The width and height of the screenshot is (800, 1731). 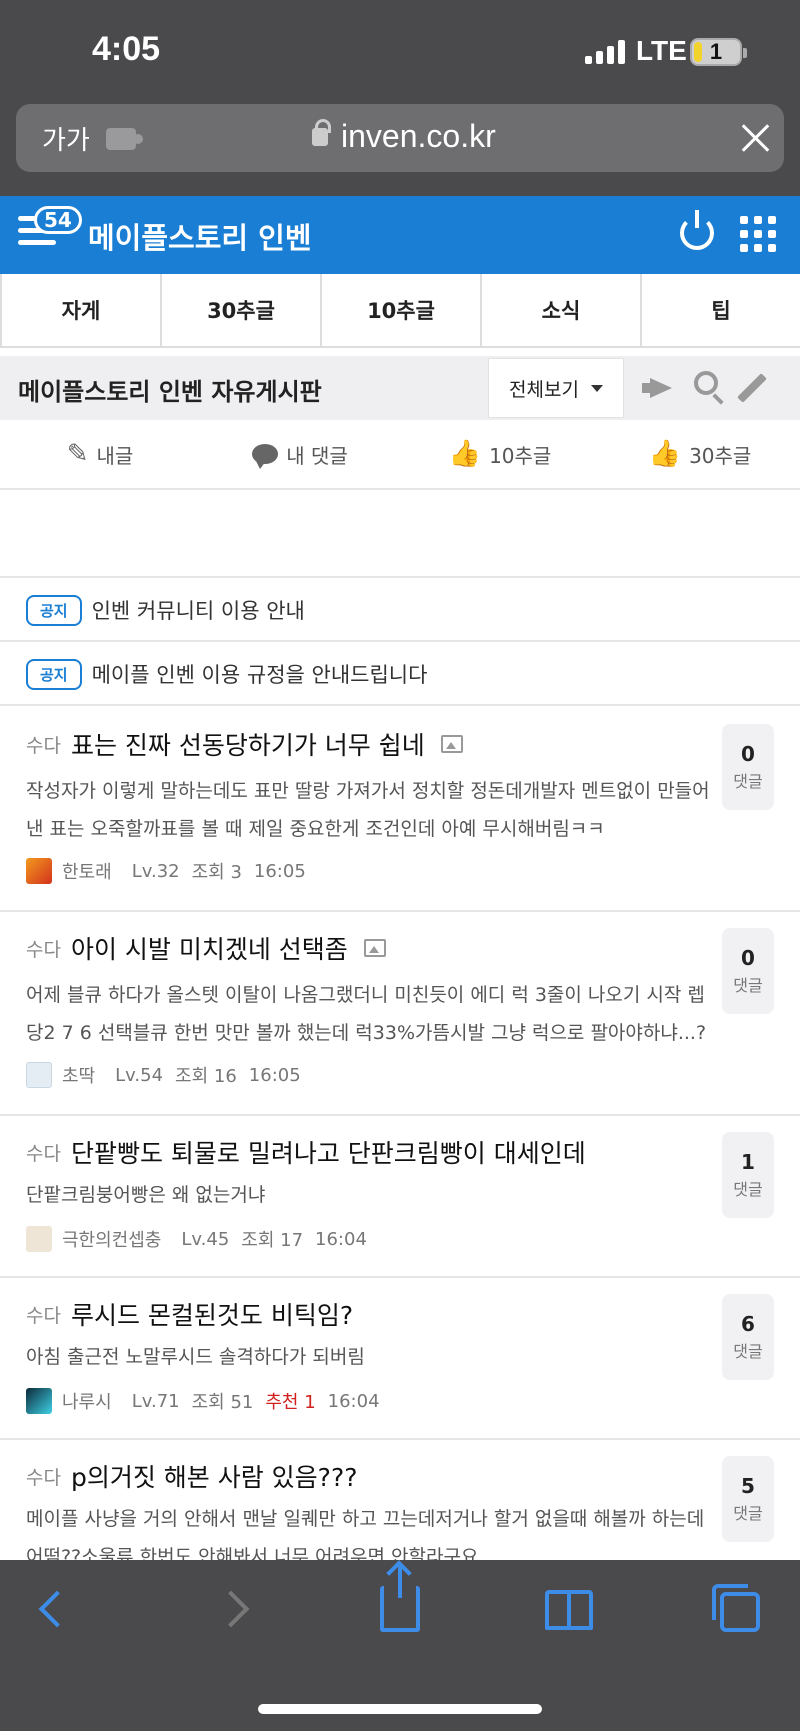 What do you see at coordinates (166, 871) in the screenshot?
I see `post-meta: 한토래 Lv.32 조회 3 16:05` at bounding box center [166, 871].